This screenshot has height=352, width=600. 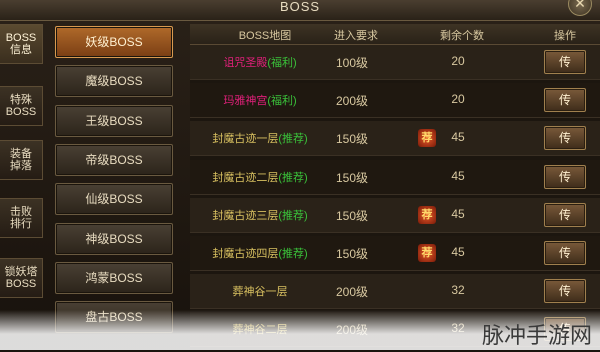 I want to click on table-row: 封魔古迹四层(推荐) 150级荐 45 传, so click(x=395, y=253).